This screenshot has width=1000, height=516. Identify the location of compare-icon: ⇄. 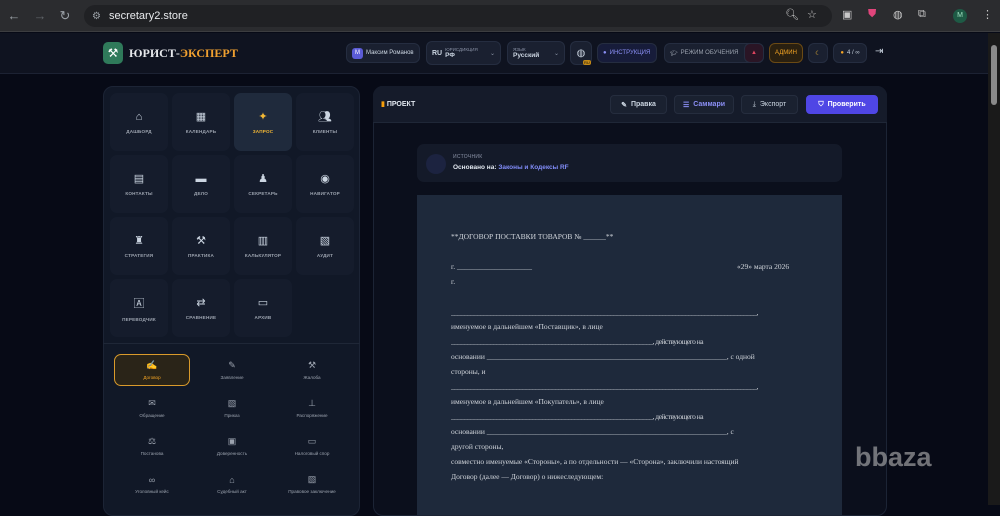
(201, 303).